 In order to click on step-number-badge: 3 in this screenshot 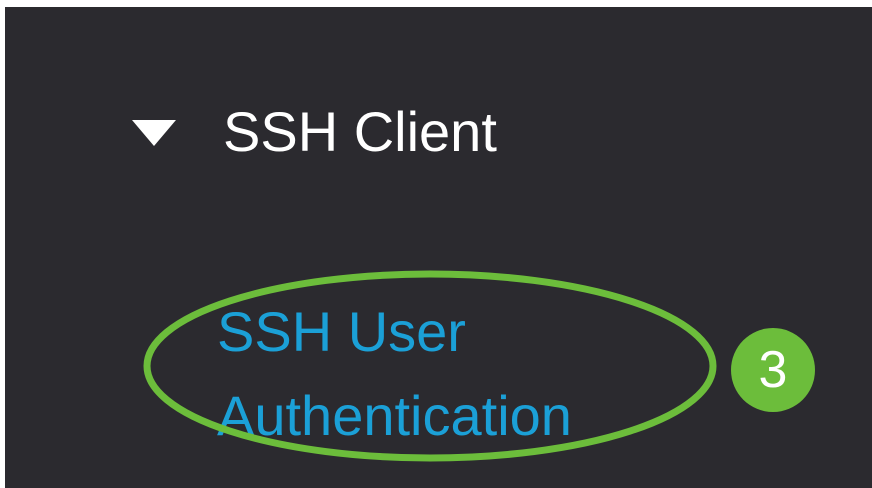, I will do `click(773, 370)`.